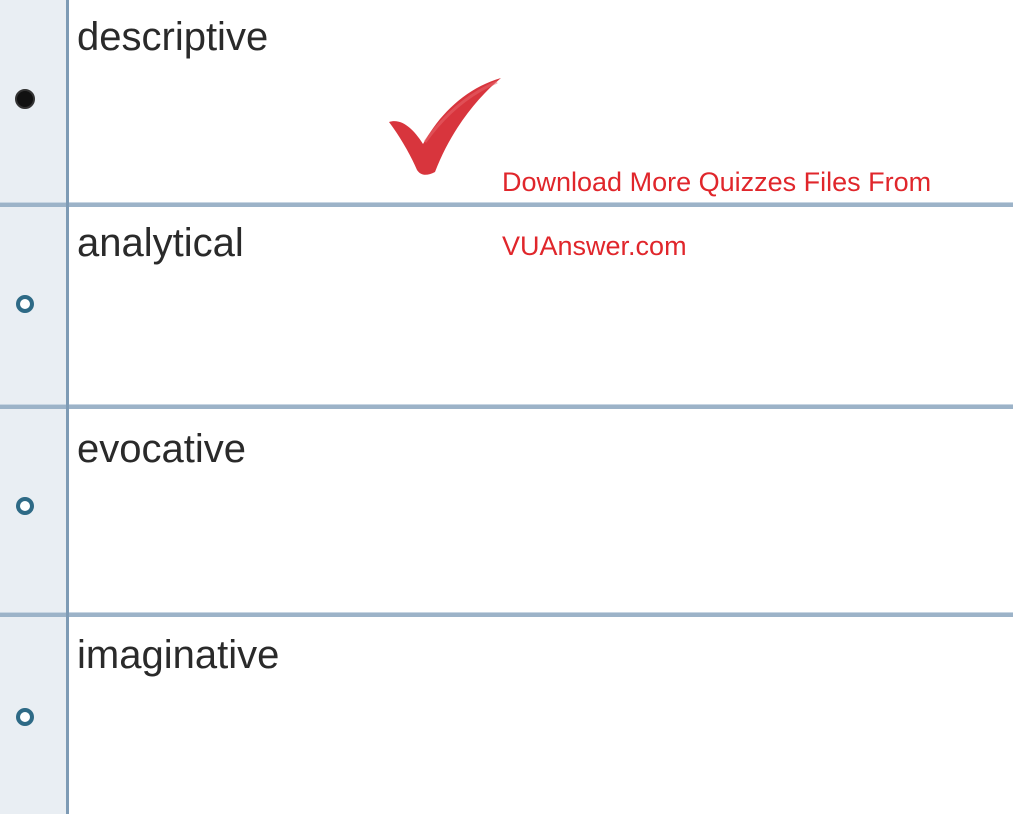 The width and height of the screenshot is (1013, 814). Describe the element at coordinates (67, 407) in the screenshot. I see `column-border` at that location.